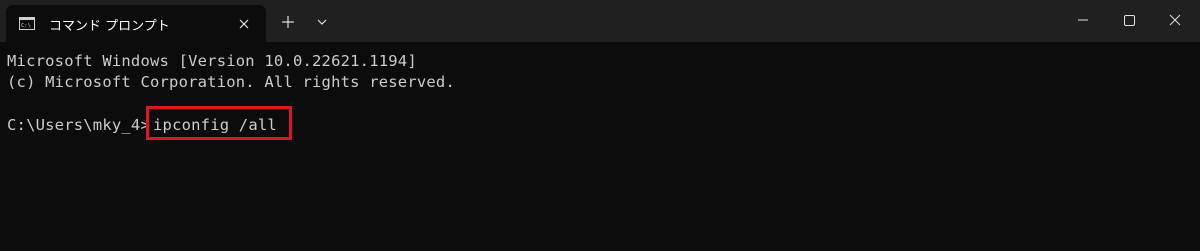  What do you see at coordinates (109, 26) in the screenshot?
I see `tab-title: コマンド プロンプト` at bounding box center [109, 26].